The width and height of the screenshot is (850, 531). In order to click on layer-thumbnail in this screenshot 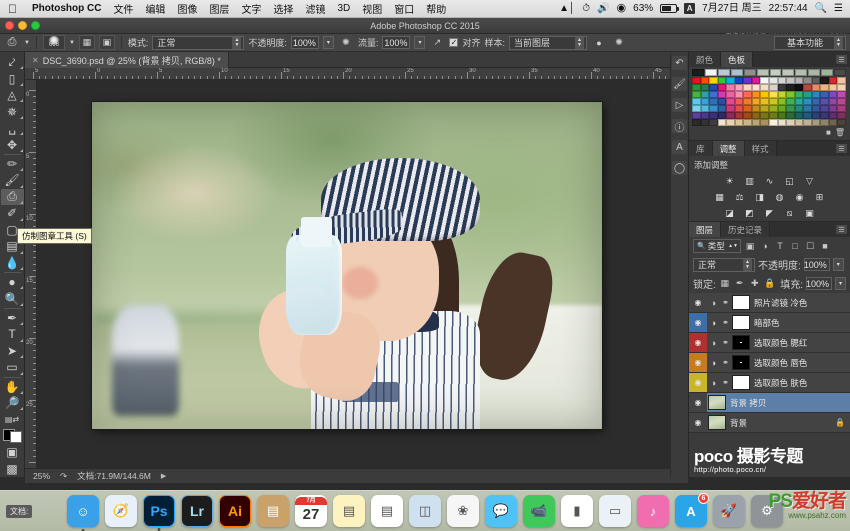, I will do `click(741, 382)`.